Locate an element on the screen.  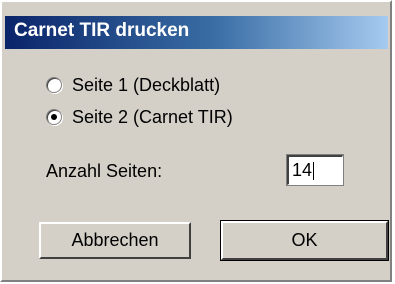
ok-button: OK is located at coordinates (304, 240).